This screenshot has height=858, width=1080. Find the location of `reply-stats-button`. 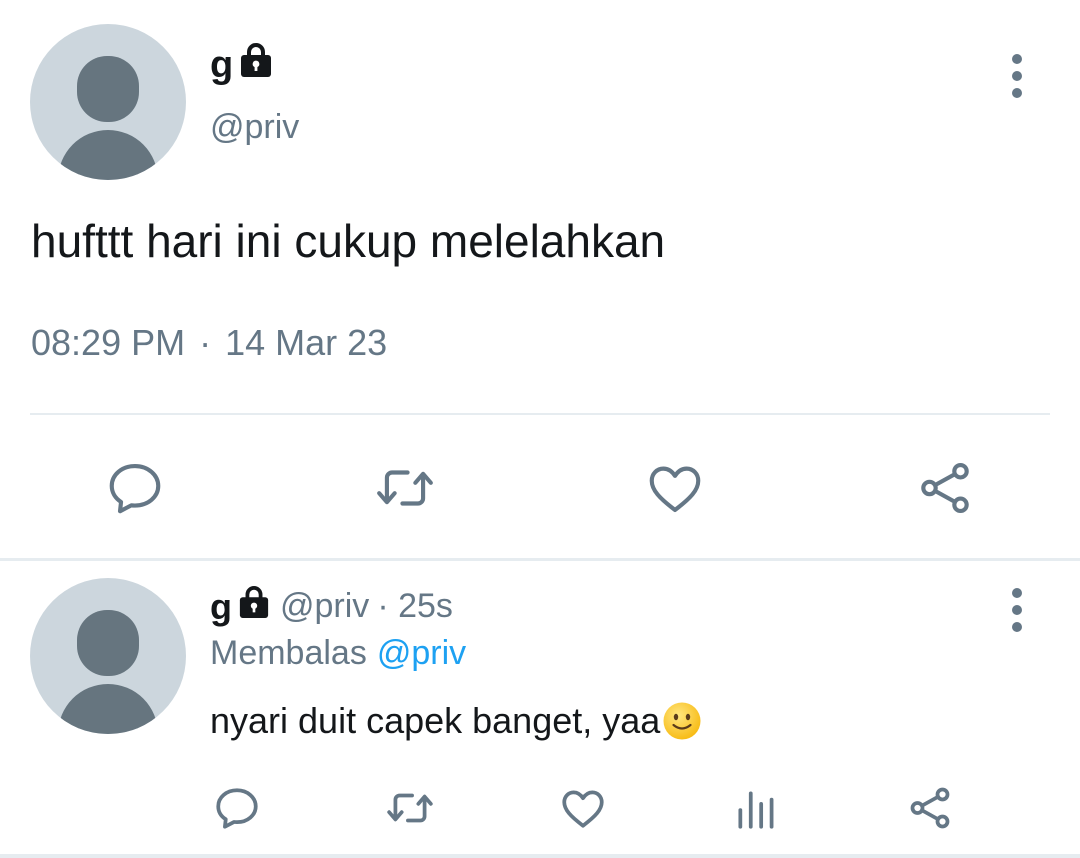

reply-stats-button is located at coordinates (757, 808).